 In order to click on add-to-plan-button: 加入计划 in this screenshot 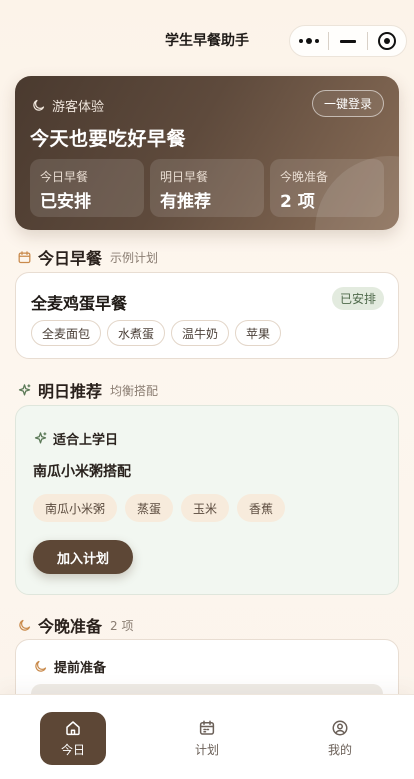, I will do `click(83, 557)`.